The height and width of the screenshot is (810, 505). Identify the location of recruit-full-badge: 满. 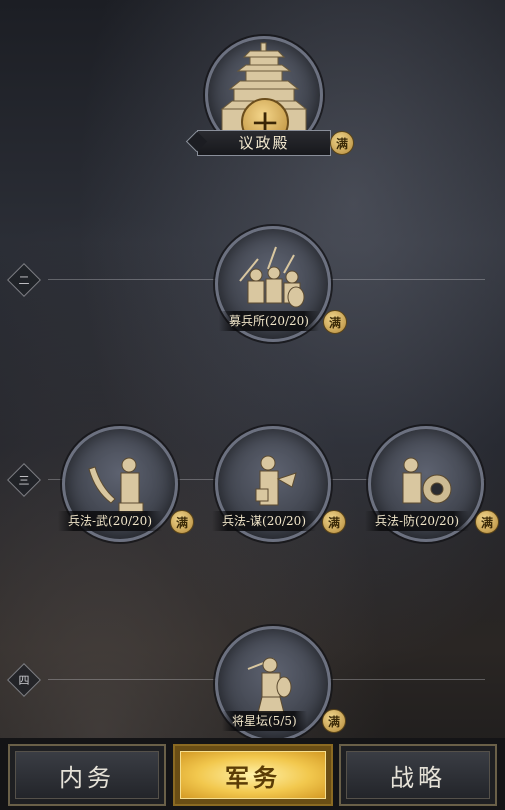
(335, 322).